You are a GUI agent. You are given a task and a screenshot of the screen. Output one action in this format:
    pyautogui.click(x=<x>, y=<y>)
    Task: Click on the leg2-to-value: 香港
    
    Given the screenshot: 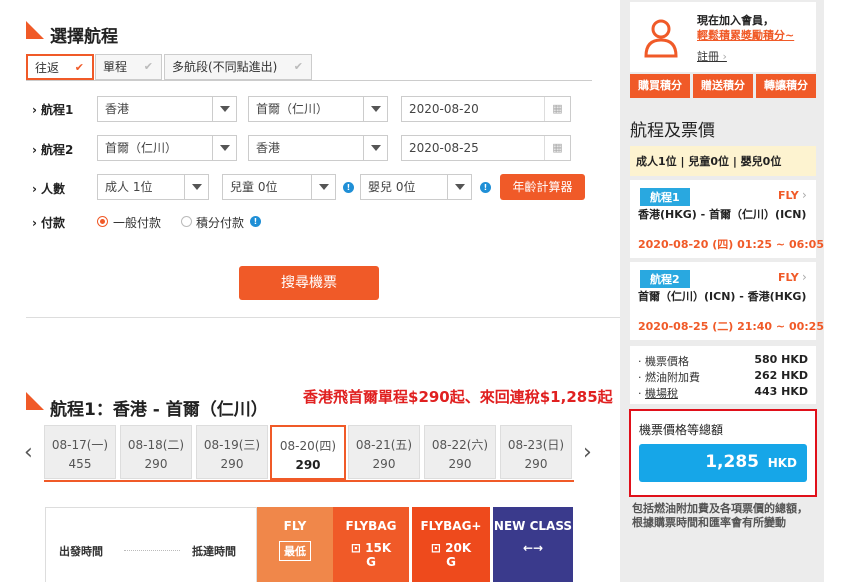 What is the action you would take?
    pyautogui.click(x=268, y=148)
    